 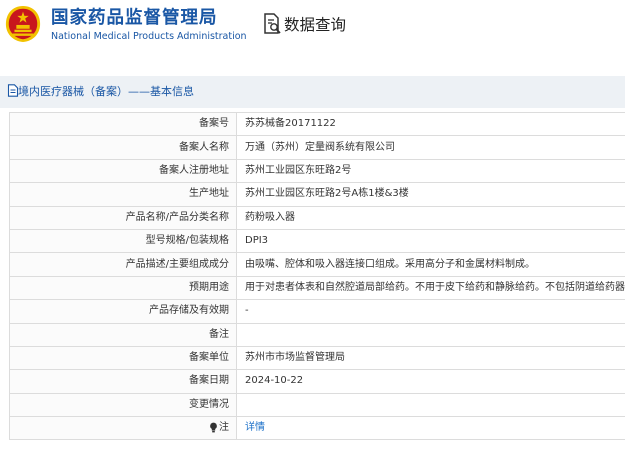 What do you see at coordinates (224, 428) in the screenshot?
I see `detail-link-label: 注` at bounding box center [224, 428].